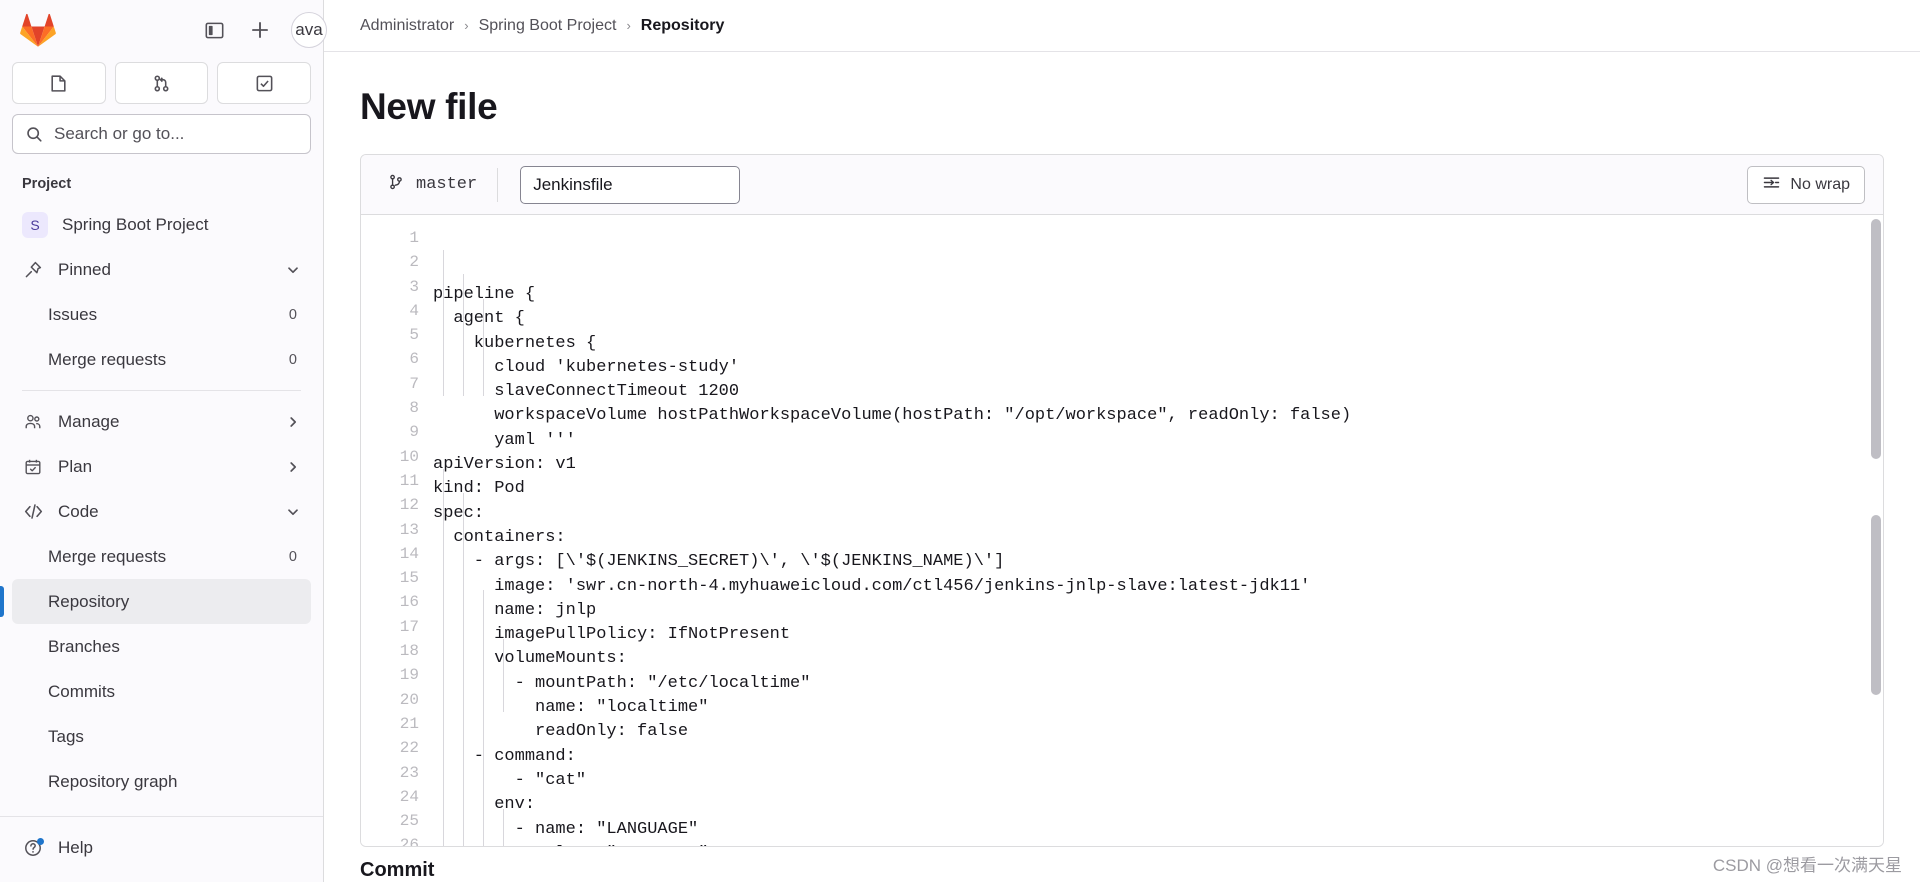 This screenshot has width=1920, height=882. What do you see at coordinates (1158, 659) in the screenshot?
I see `code-line: volumeMounts:` at bounding box center [1158, 659].